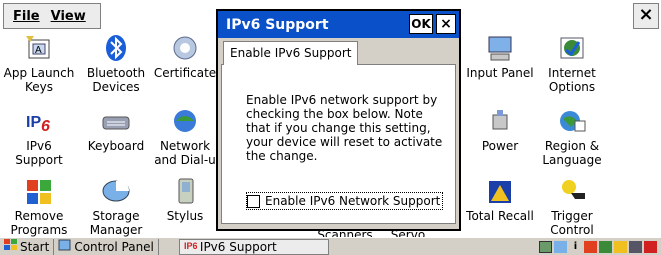  I want to click on tile-region-language: Region & Language, so click(572, 137).